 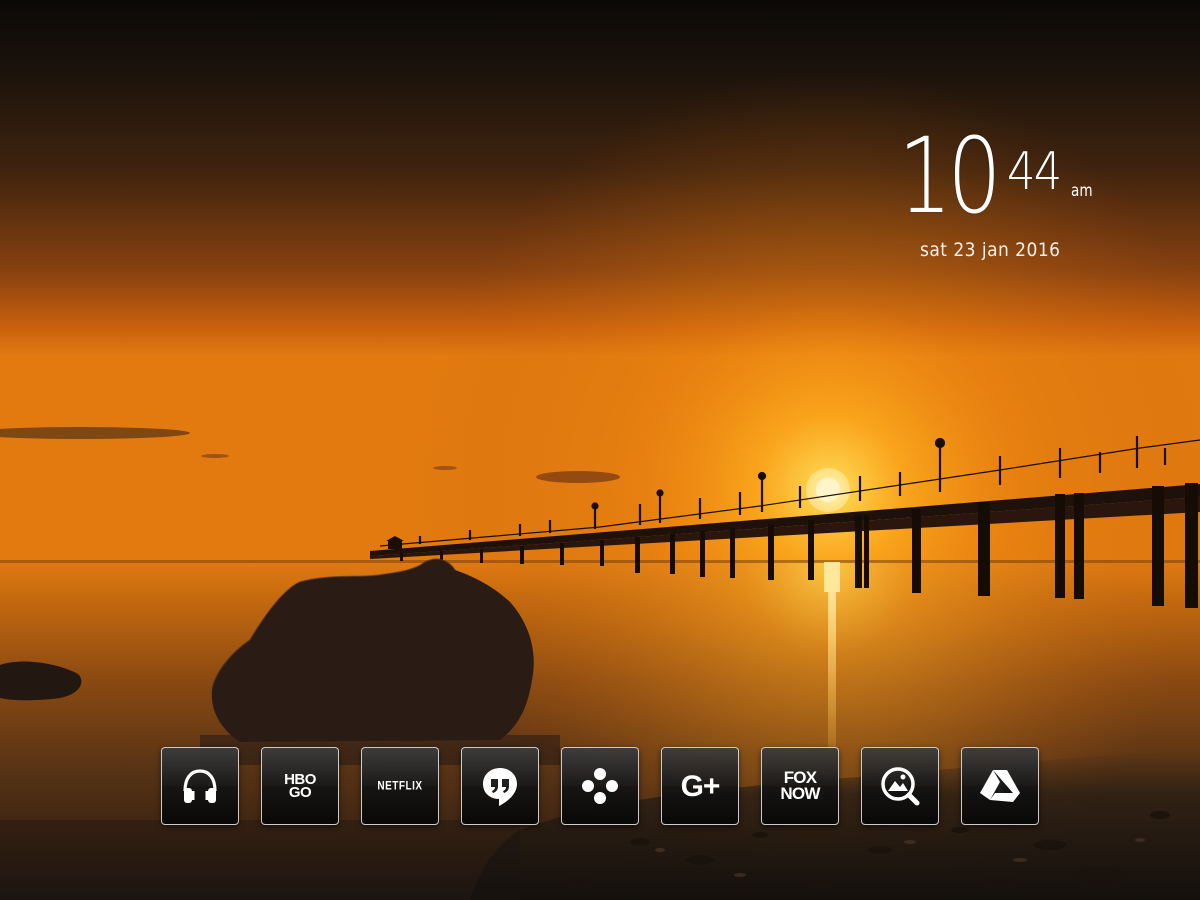 I want to click on drive-app-tile, so click(x=1000, y=786).